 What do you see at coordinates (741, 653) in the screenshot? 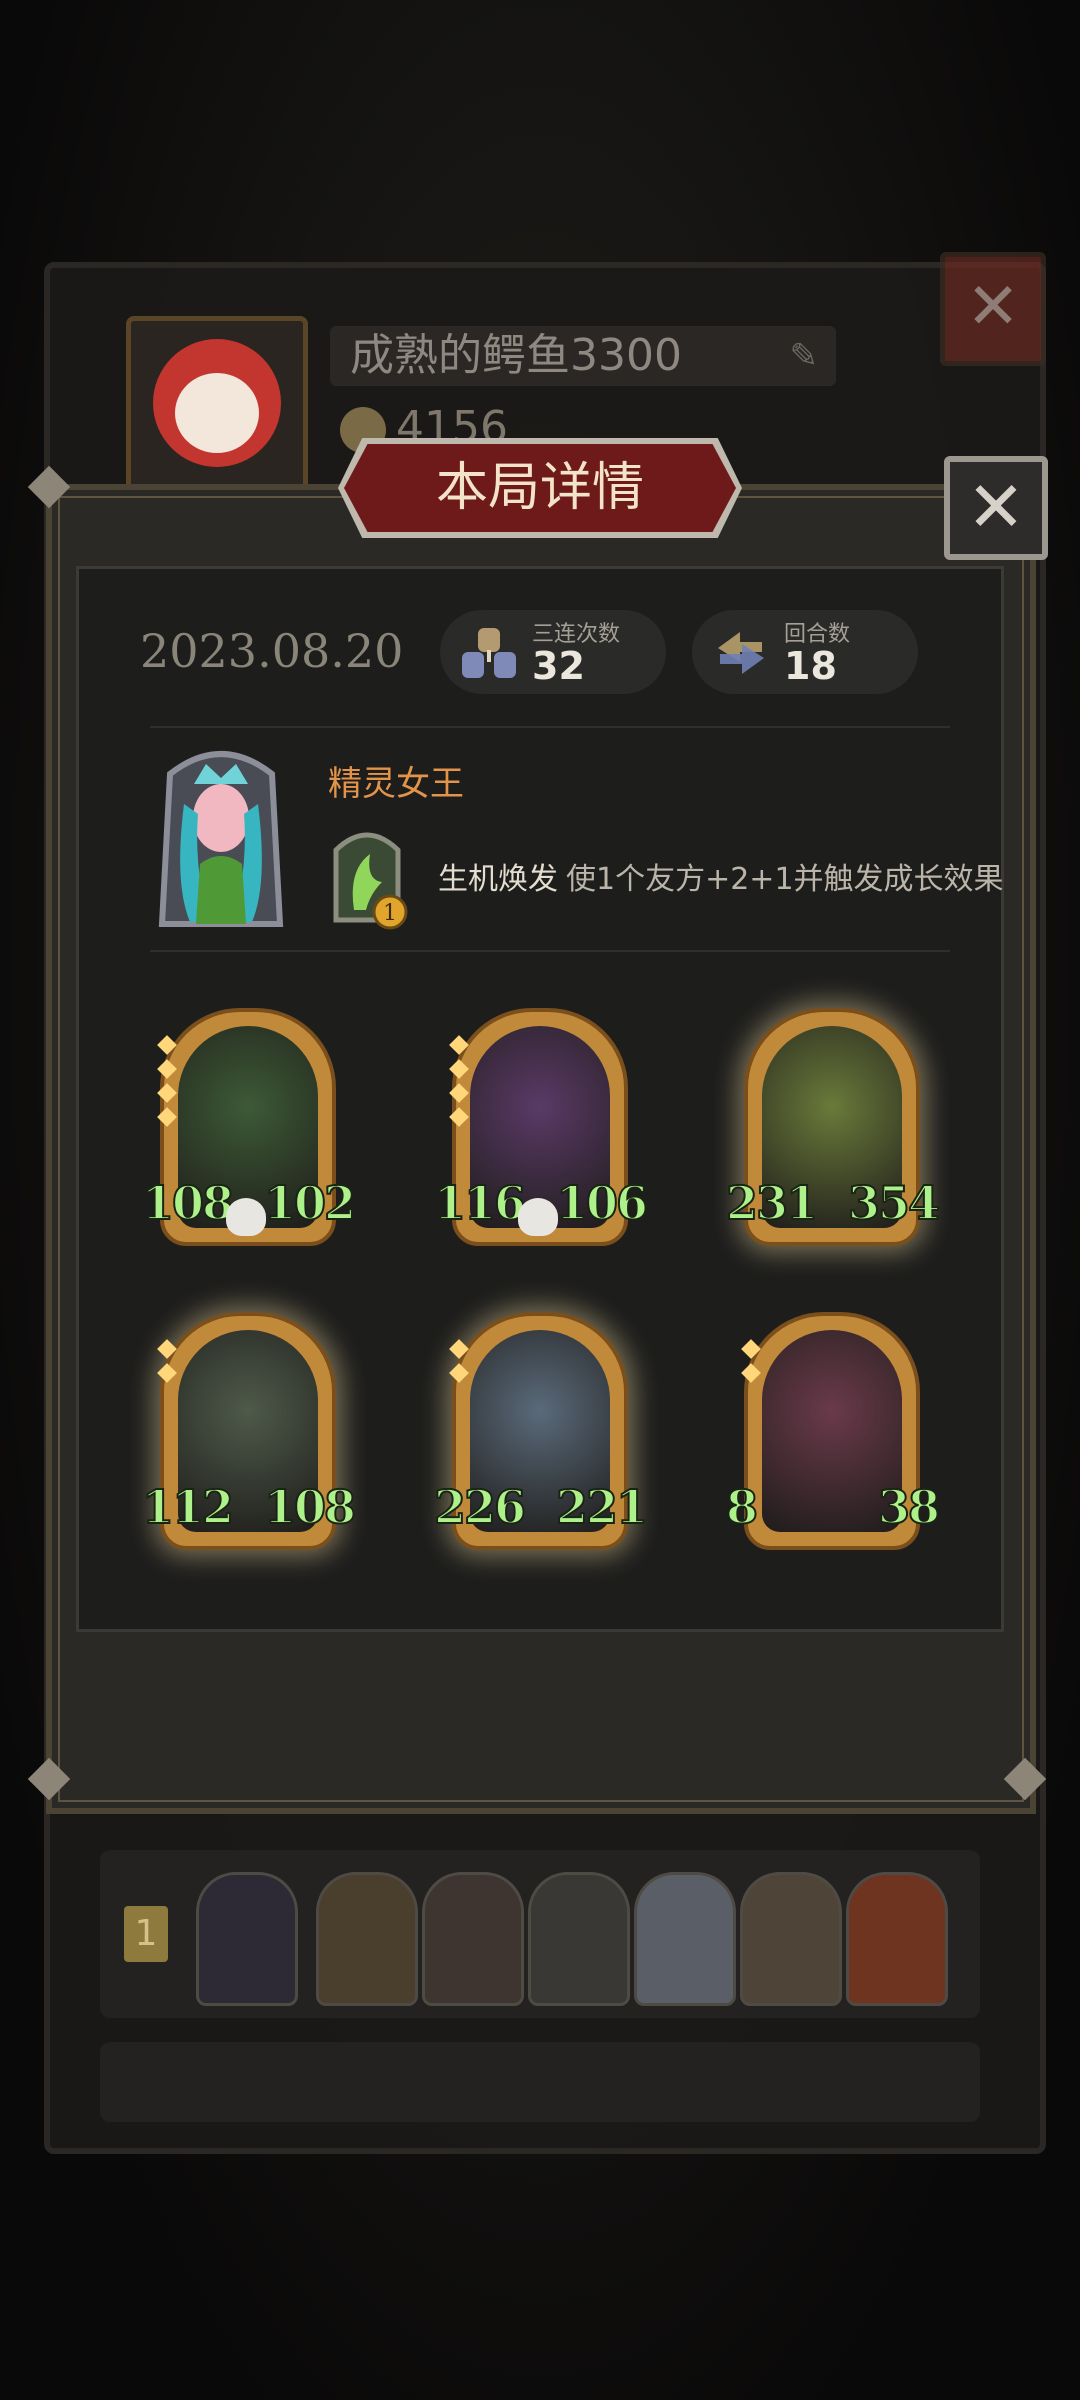
I see `rounds-arrows-icon` at bounding box center [741, 653].